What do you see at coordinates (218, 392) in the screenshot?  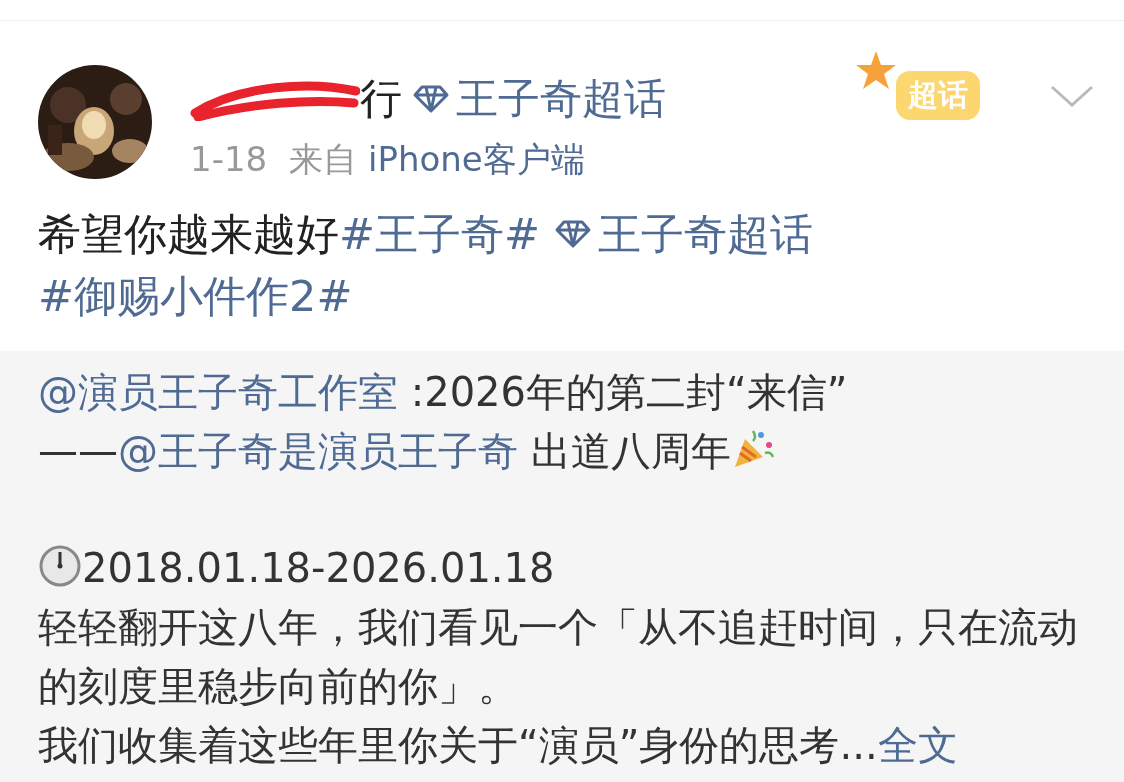 I see `mention-link: @演员王子奇工作室` at bounding box center [218, 392].